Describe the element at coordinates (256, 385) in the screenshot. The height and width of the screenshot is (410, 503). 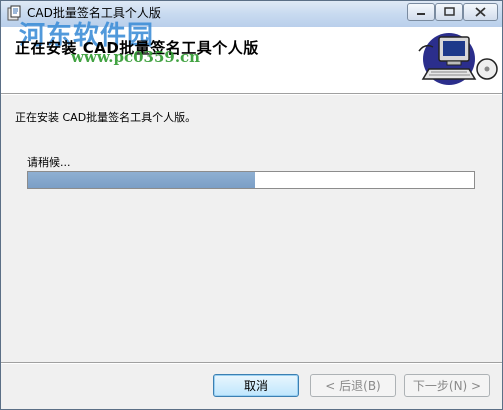
I see `cancel-button: 取消` at that location.